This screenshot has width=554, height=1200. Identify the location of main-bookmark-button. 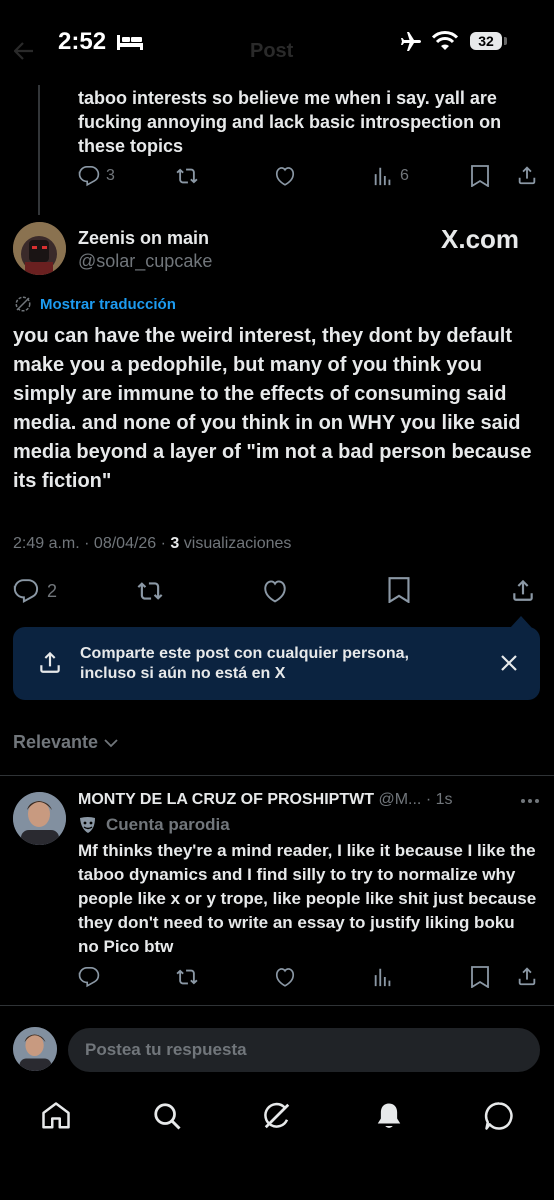
(399, 590).